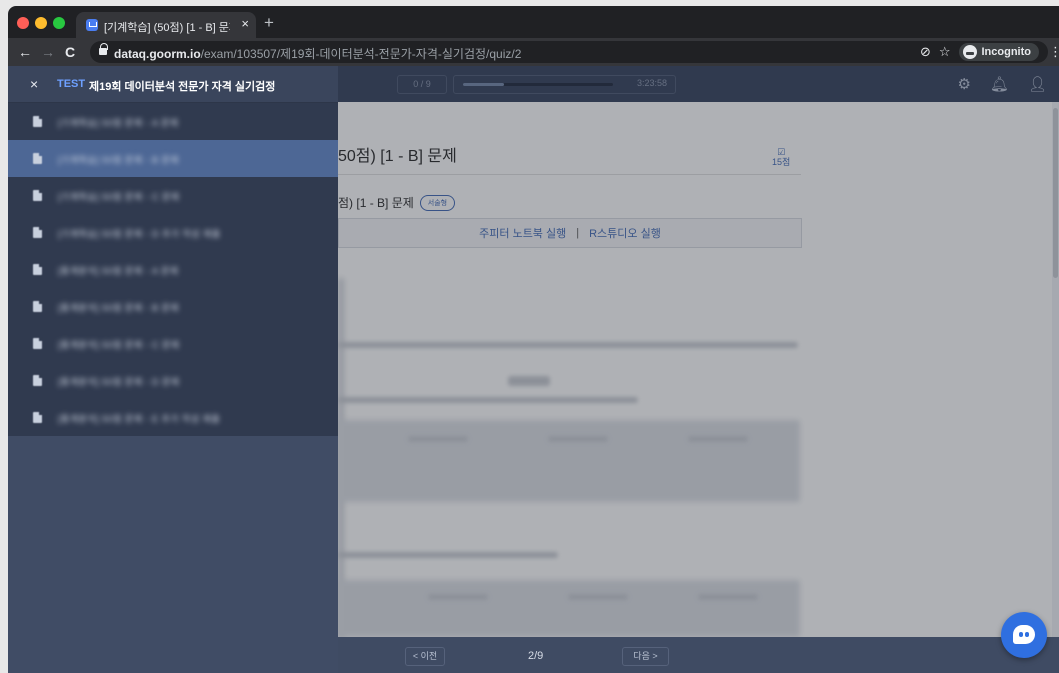 The height and width of the screenshot is (673, 1059). I want to click on question-list-item: [통계분석] 50점 문제 - E 추가 작성 제출, so click(173, 417).